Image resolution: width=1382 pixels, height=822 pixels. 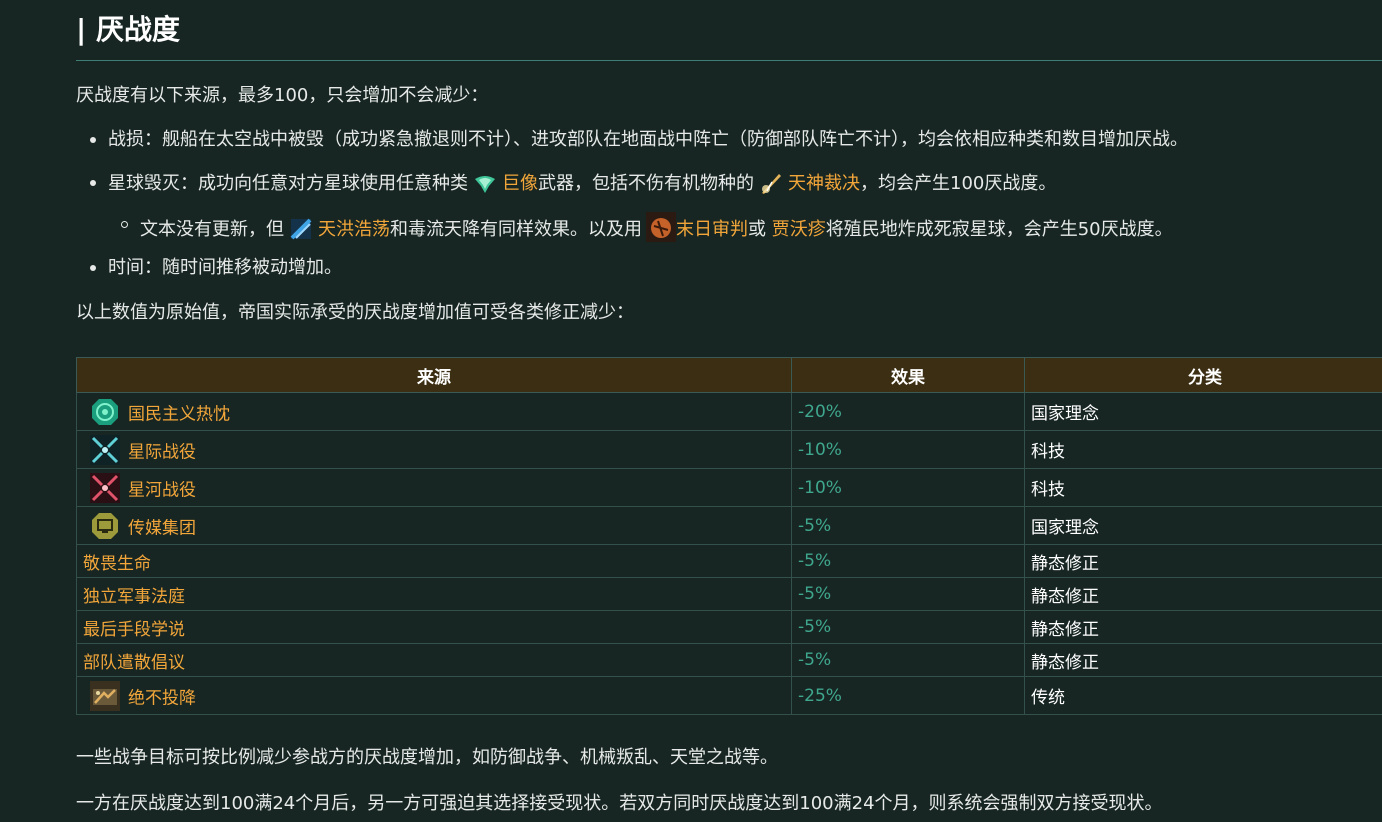 I want to click on bullet-text: 文本没有更新，但, so click(x=212, y=229).